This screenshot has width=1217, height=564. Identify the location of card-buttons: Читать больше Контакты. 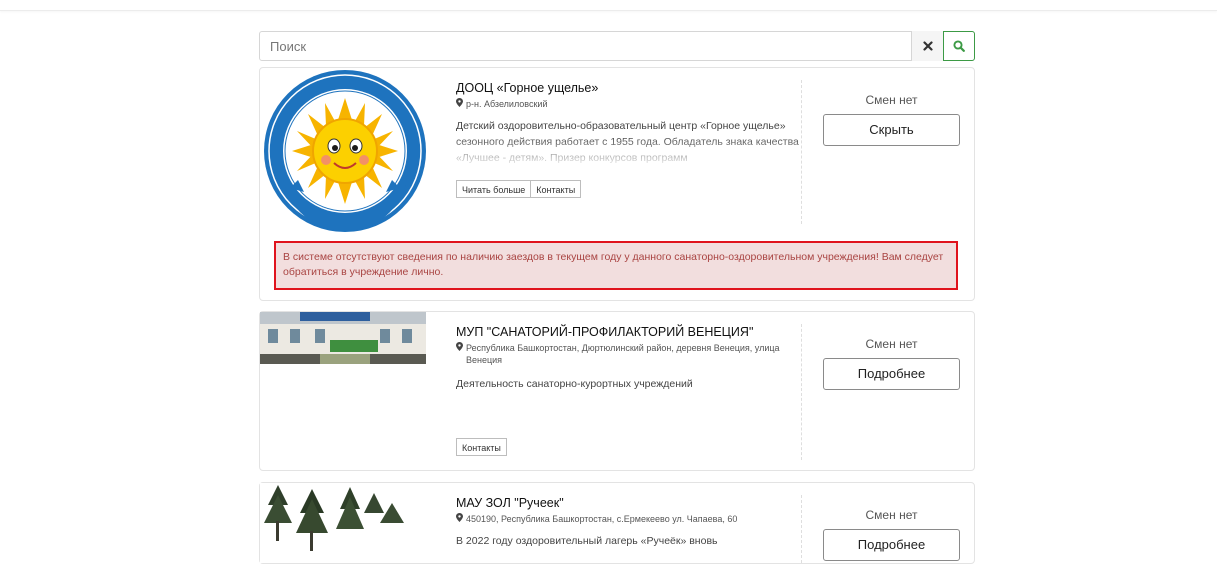
(519, 189).